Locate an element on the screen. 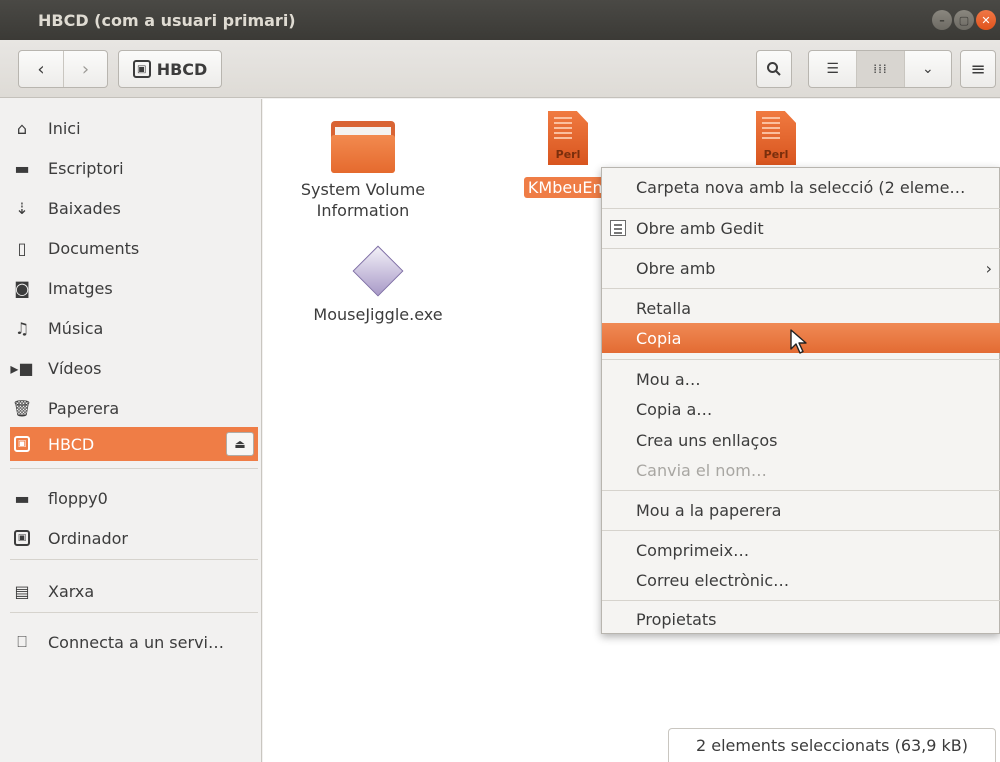  sidebar-item-baixades: ⇣ Baixades is located at coordinates (134, 208).